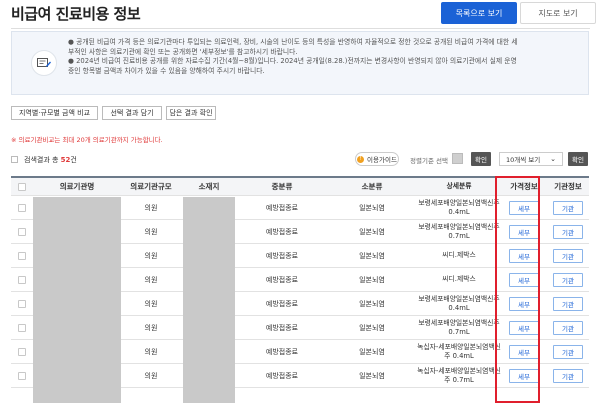 The width and height of the screenshot is (600, 403). What do you see at coordinates (300, 186) in the screenshot?
I see `table-header: 의료기관명 의료기관규모 소재지 중분류 소분류 상세분류 가격정보 기관정보` at bounding box center [300, 186].